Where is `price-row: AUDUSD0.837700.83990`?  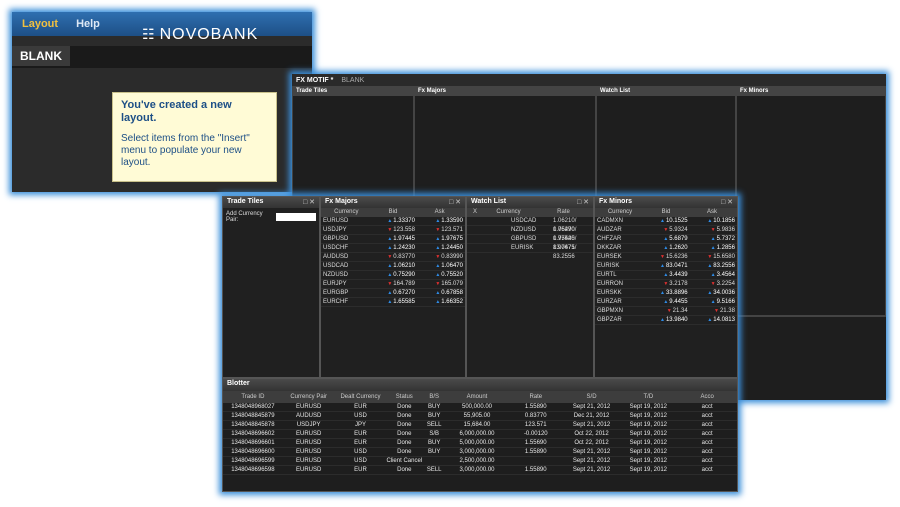 price-row: AUDUSD0.837700.83990 is located at coordinates (393, 257).